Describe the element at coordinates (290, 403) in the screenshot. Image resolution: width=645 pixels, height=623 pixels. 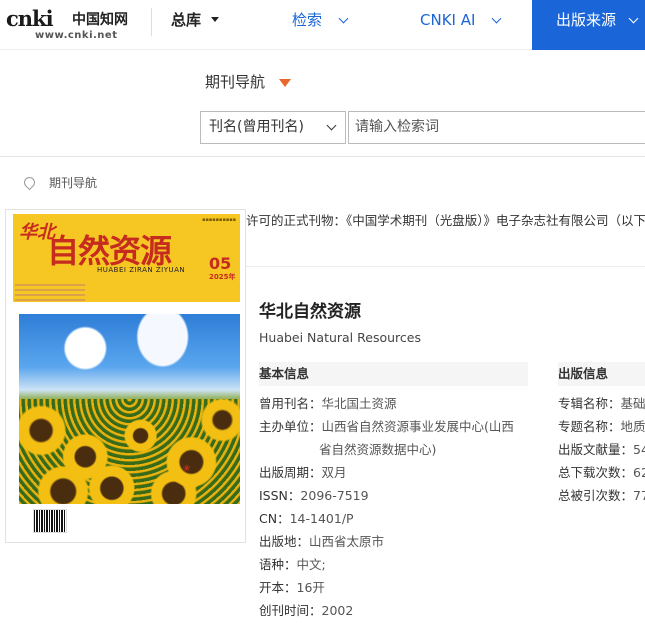
I see `info-label: 曾用刊名：` at that location.